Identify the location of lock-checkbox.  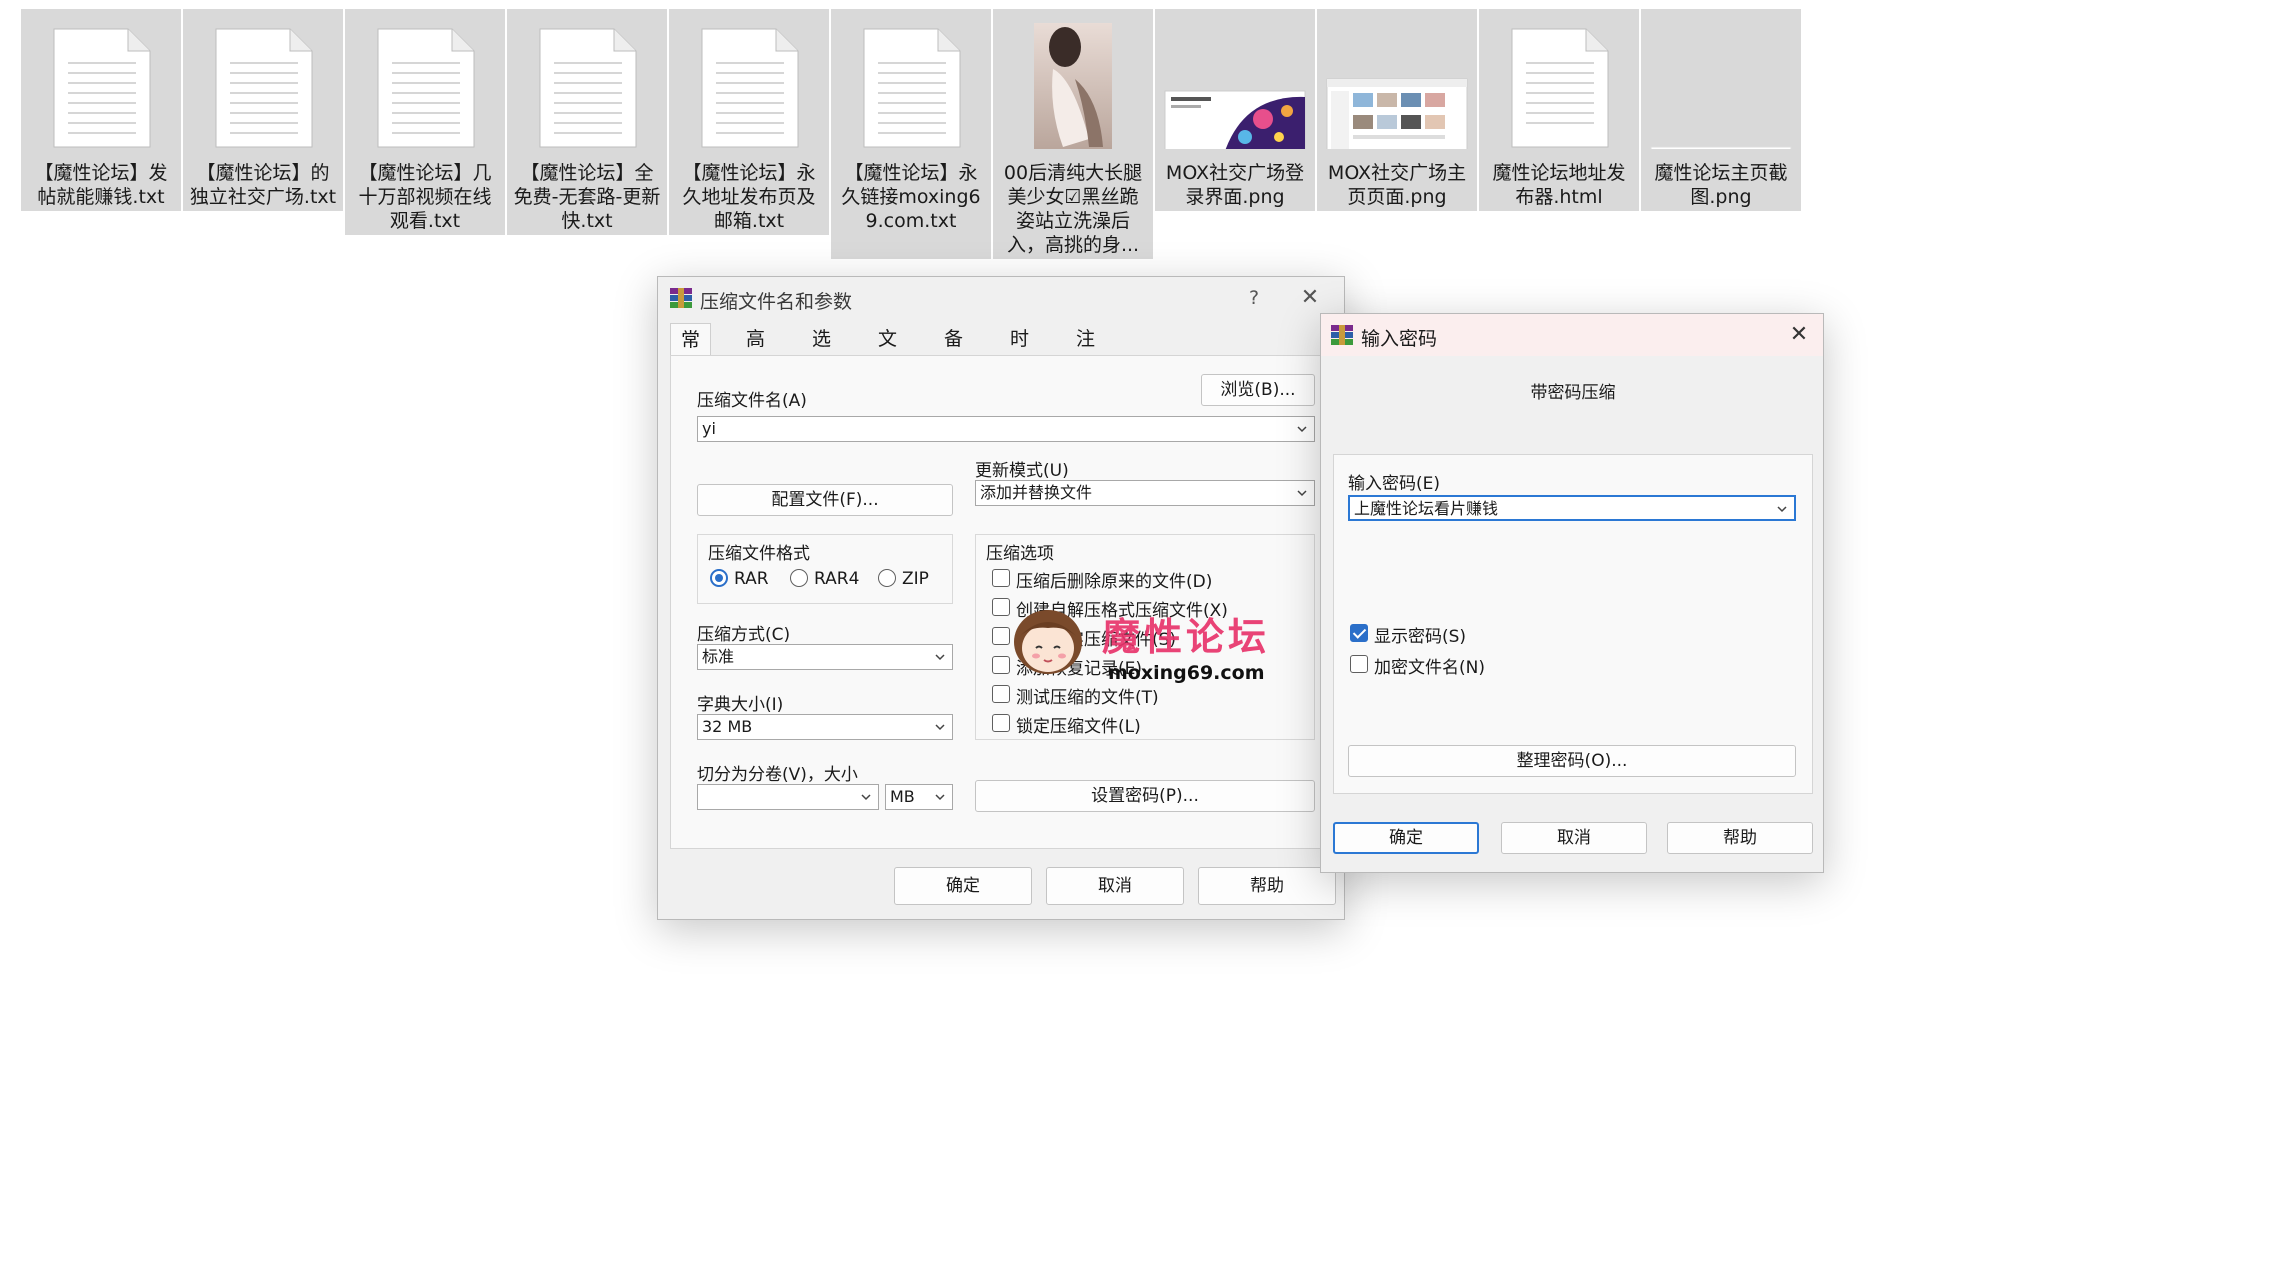
(1001, 723).